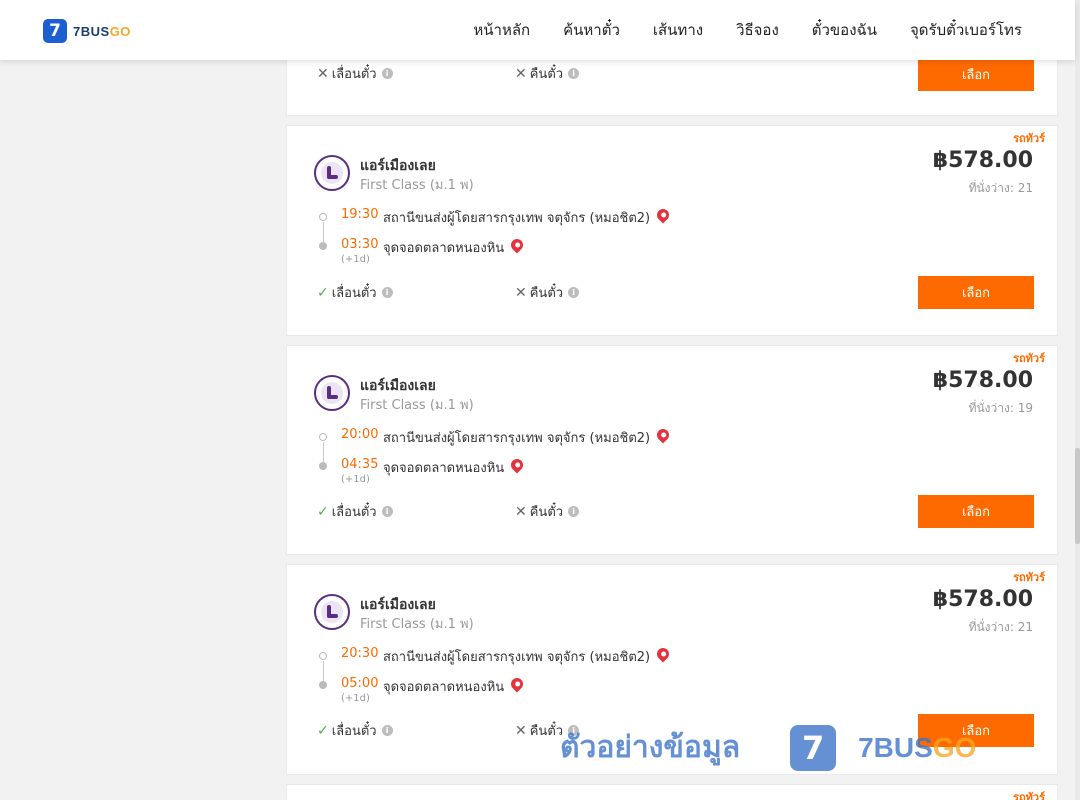 The width and height of the screenshot is (1080, 800). Describe the element at coordinates (650, 747) in the screenshot. I see `watermark-text: ตัวอย่างข้อมูล` at that location.